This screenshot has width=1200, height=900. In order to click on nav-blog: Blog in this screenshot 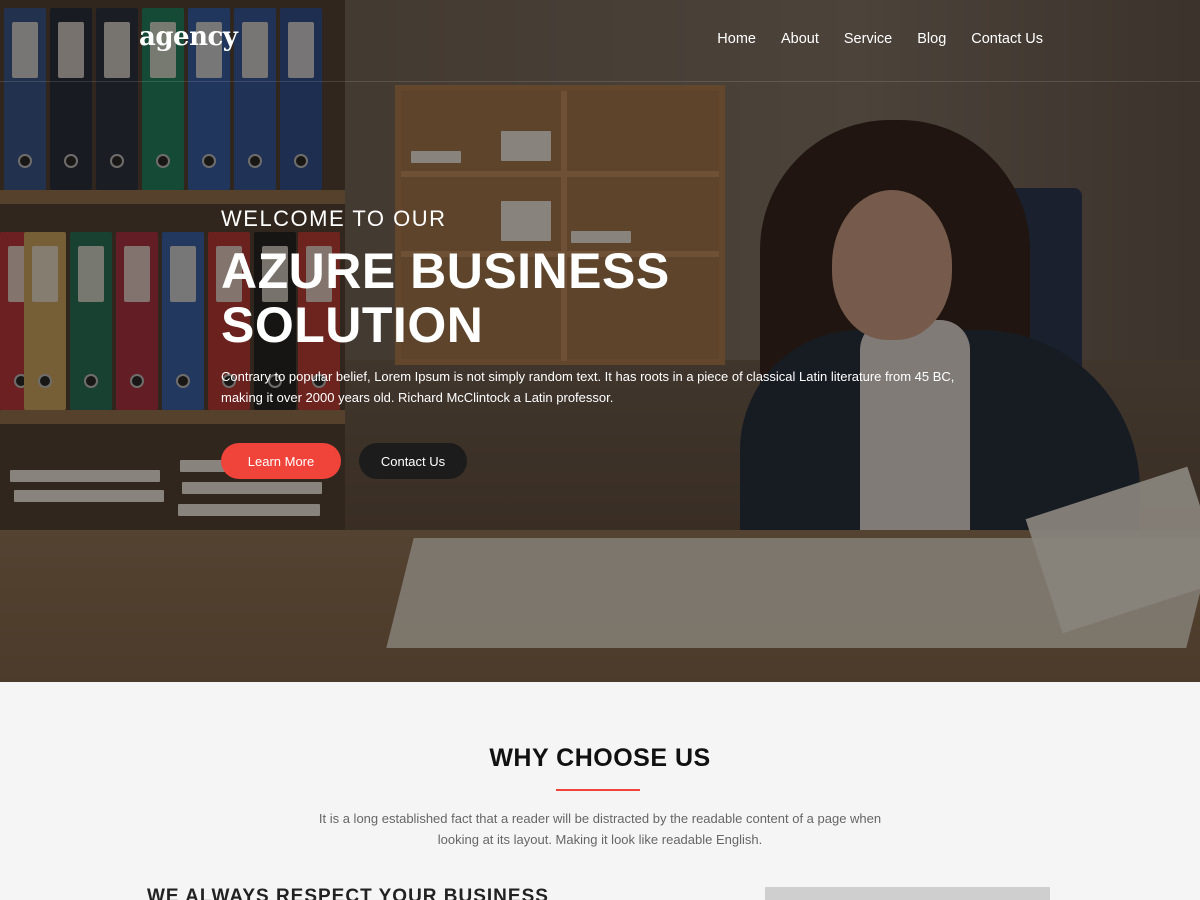, I will do `click(931, 39)`.